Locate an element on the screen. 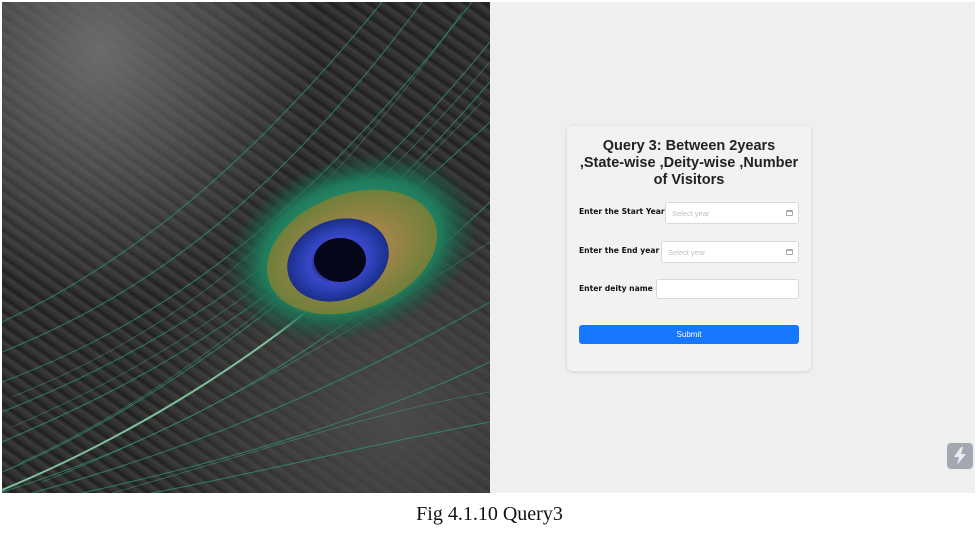  end-year-picker is located at coordinates (730, 252).